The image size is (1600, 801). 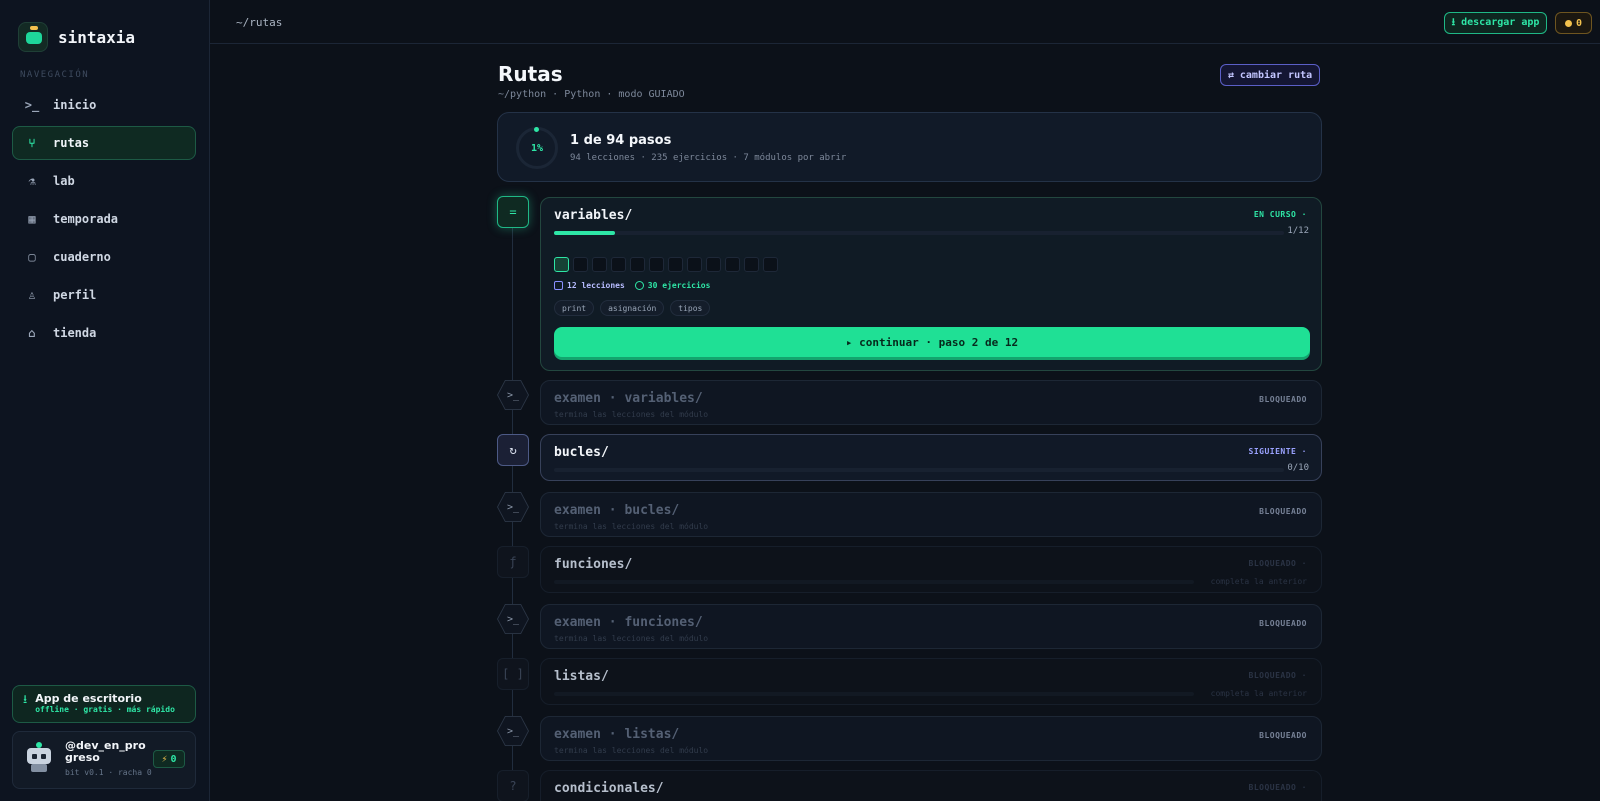 I want to click on equals-icon: =, so click(x=513, y=212).